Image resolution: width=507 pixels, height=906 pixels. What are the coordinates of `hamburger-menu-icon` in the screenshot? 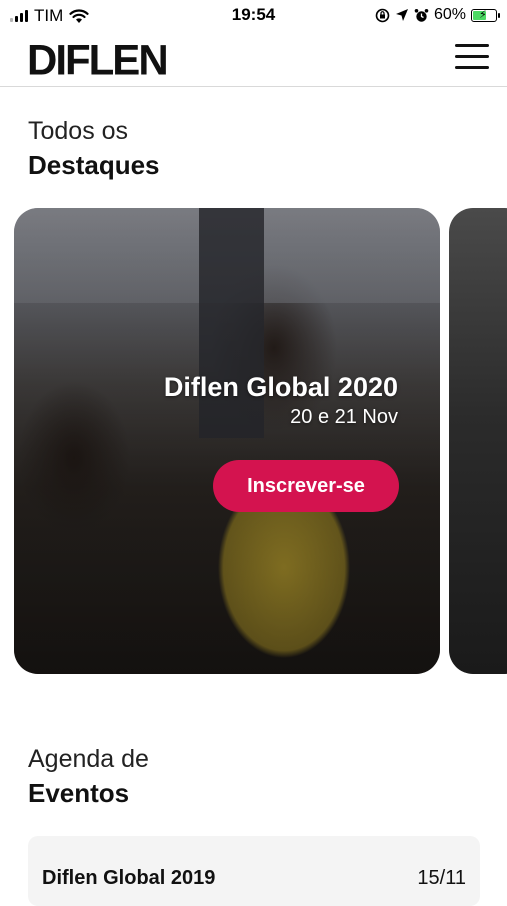 It's located at (472, 57).